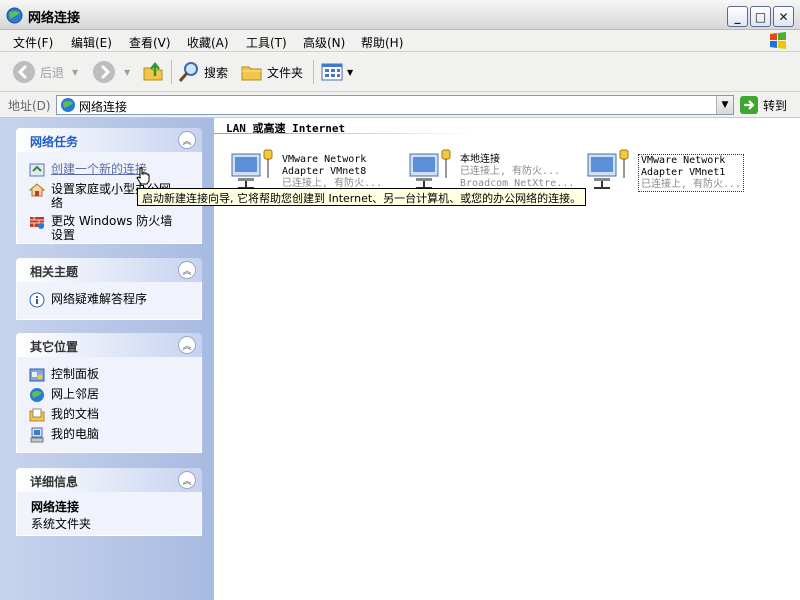 The width and height of the screenshot is (800, 600). I want to click on menu-advanced: 高级(N), so click(324, 42).